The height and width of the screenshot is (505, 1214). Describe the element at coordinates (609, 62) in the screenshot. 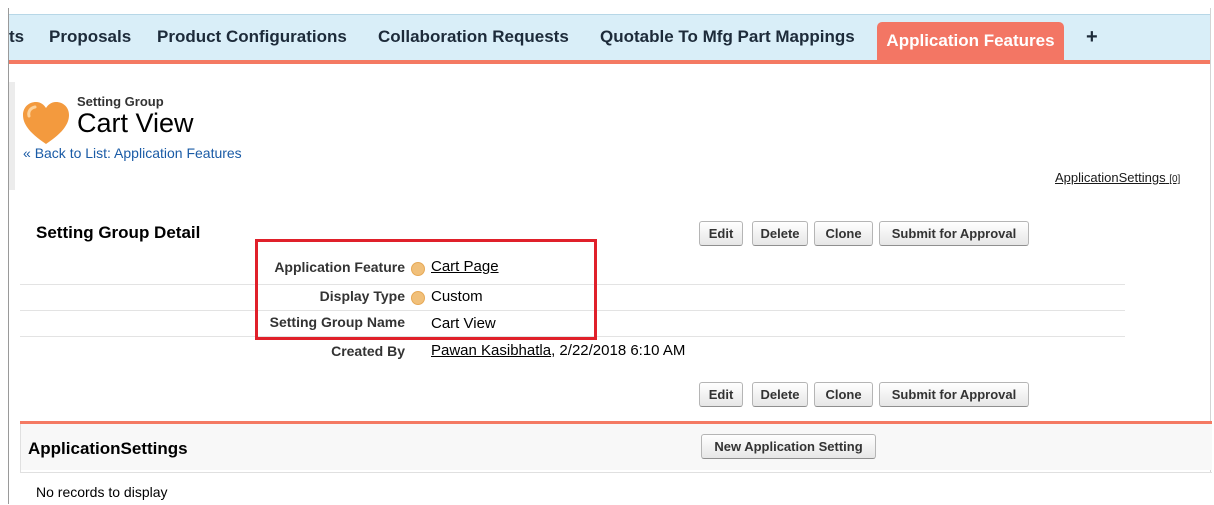

I see `tab-bar-accent` at that location.